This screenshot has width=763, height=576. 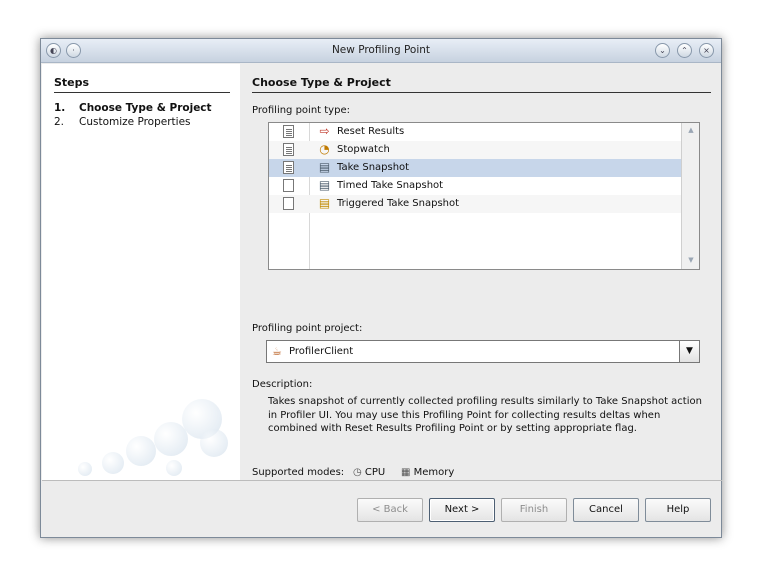 I want to click on stopwatch-icon: ◔, so click(x=324, y=149).